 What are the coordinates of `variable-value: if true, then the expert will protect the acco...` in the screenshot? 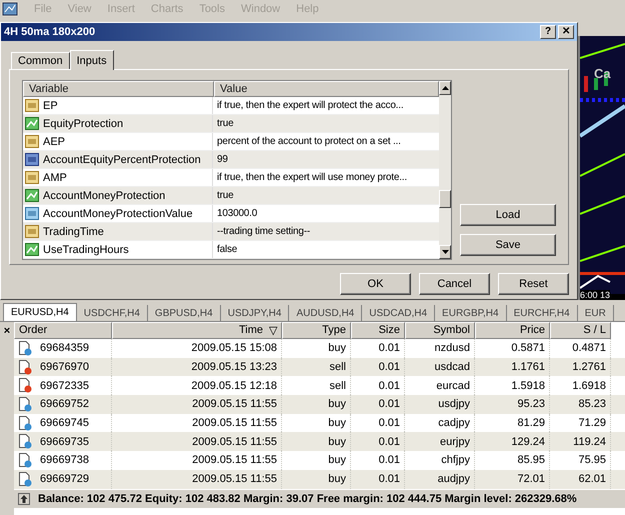 It's located at (310, 106).